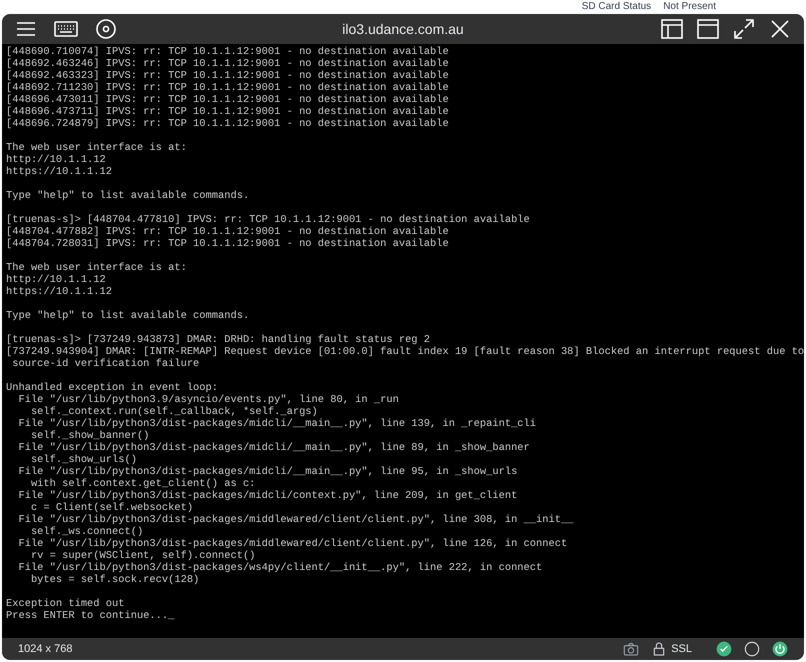 This screenshot has width=806, height=662. Describe the element at coordinates (106, 29) in the screenshot. I see `disc-icon` at that location.